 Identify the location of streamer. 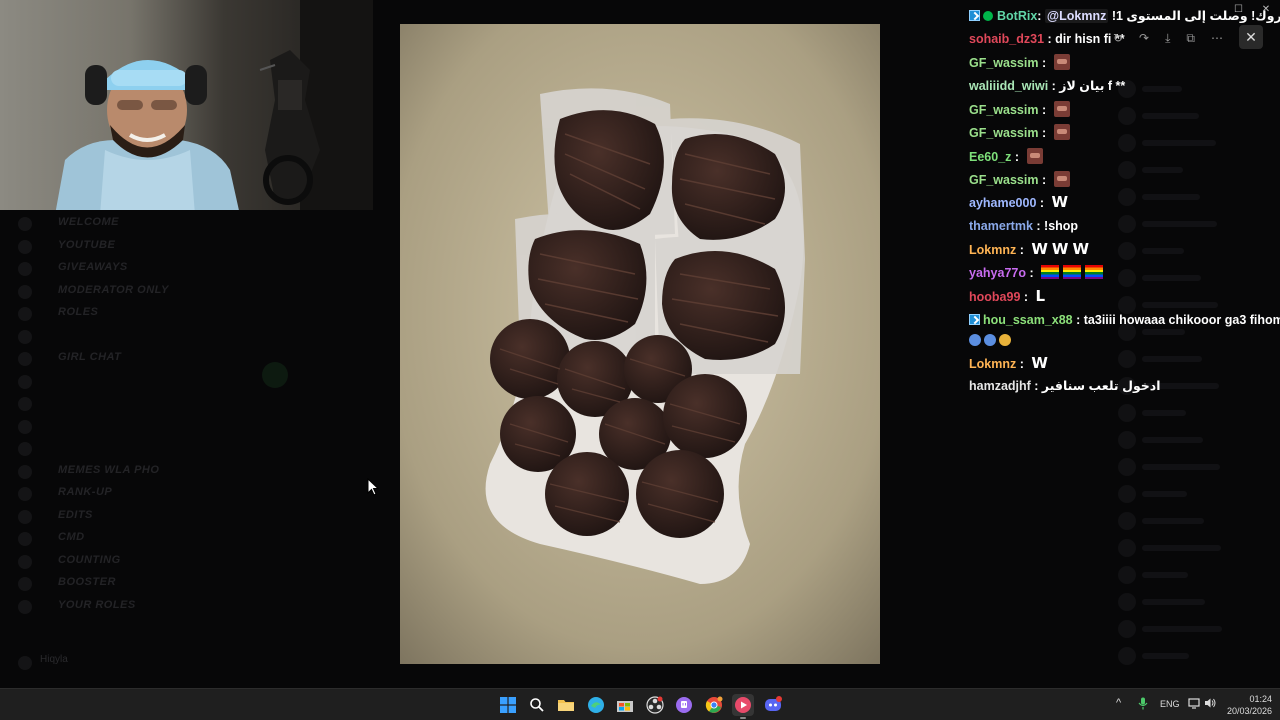
(147, 135).